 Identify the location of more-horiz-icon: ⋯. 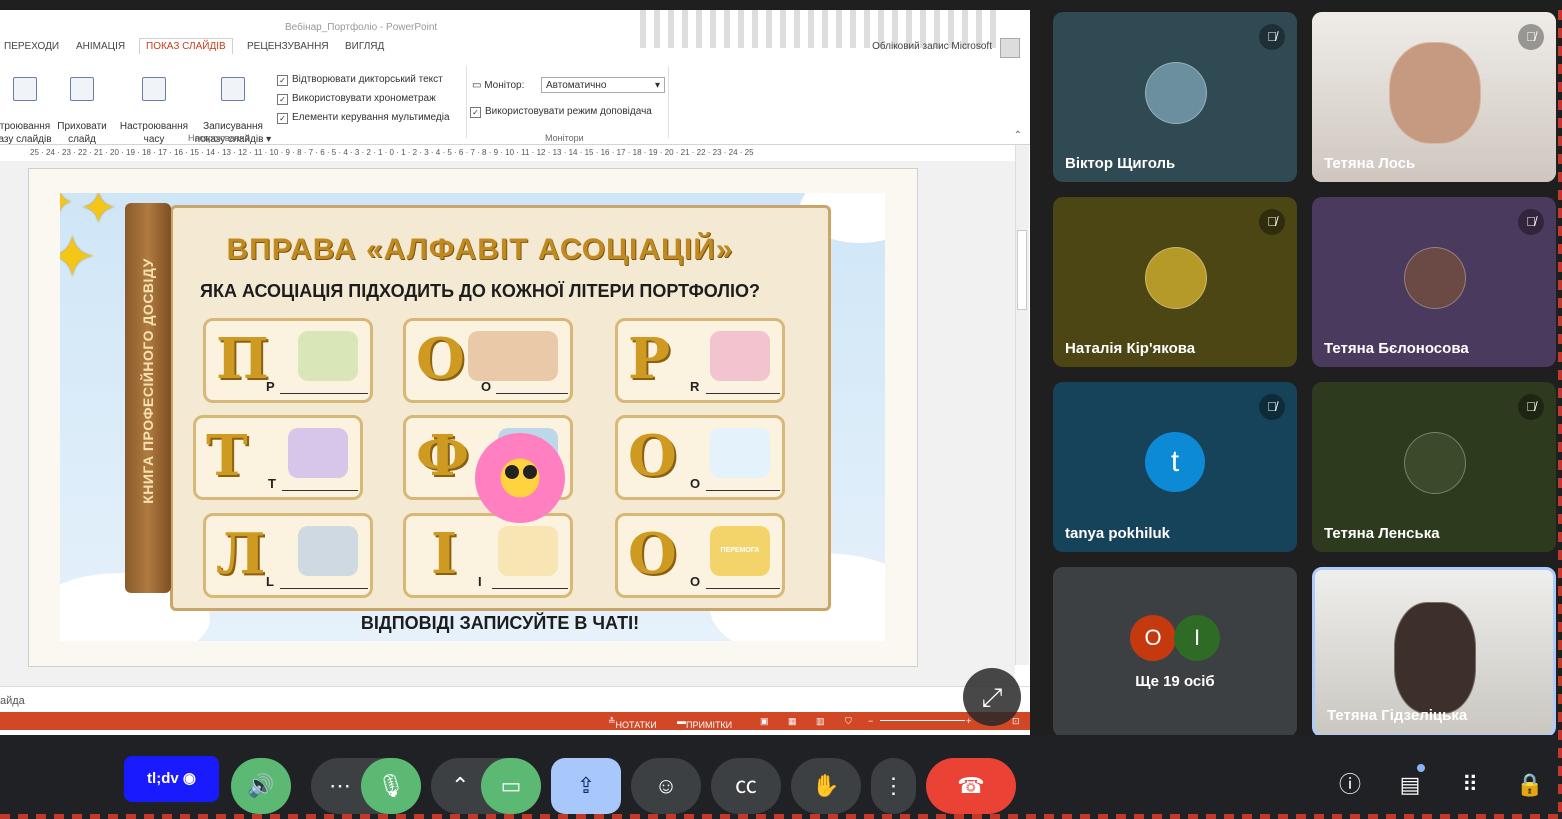
(340, 785).